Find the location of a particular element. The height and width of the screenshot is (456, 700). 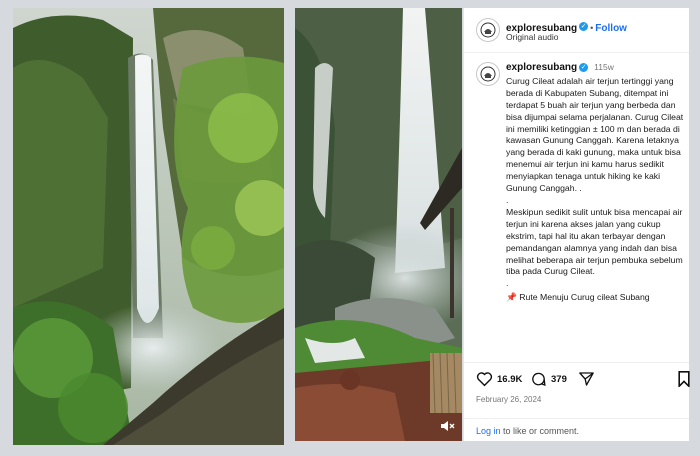

comment-control: 379 is located at coordinates (548, 379).